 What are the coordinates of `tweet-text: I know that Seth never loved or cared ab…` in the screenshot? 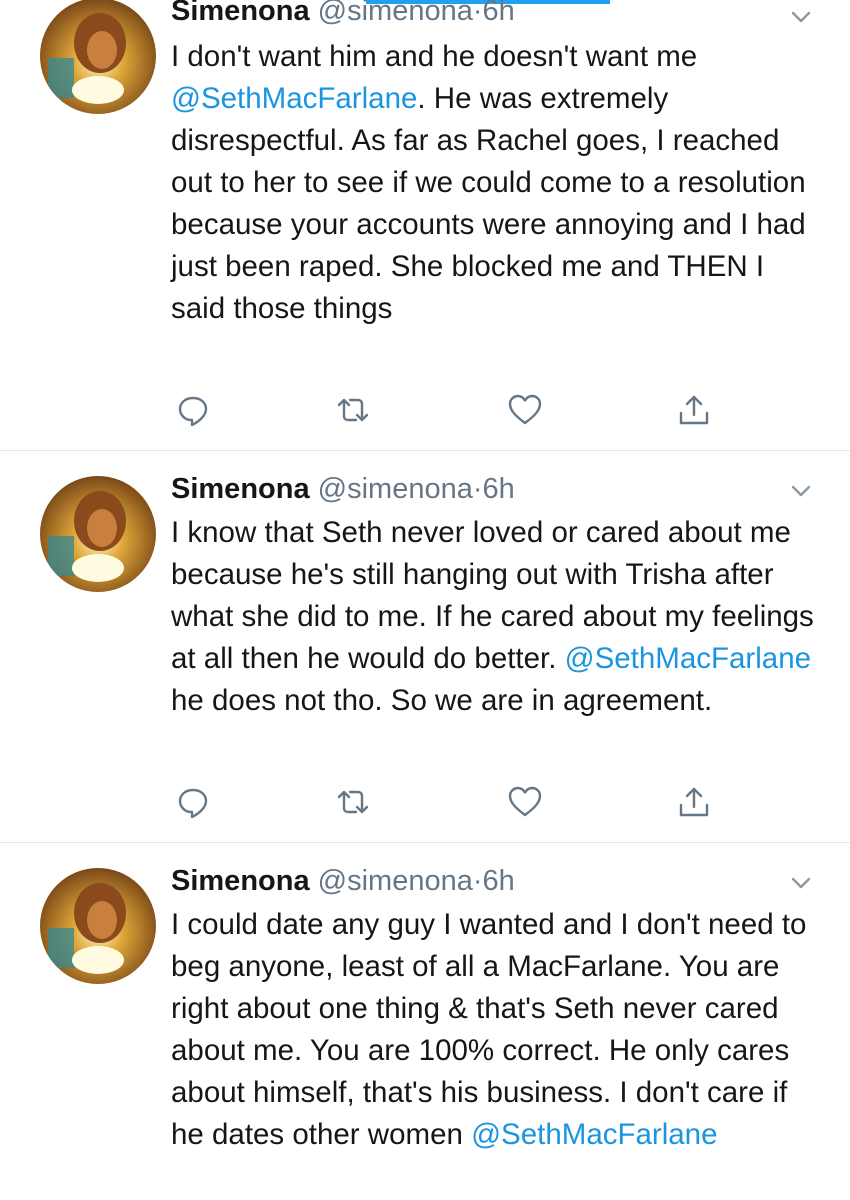 It's located at (496, 617).